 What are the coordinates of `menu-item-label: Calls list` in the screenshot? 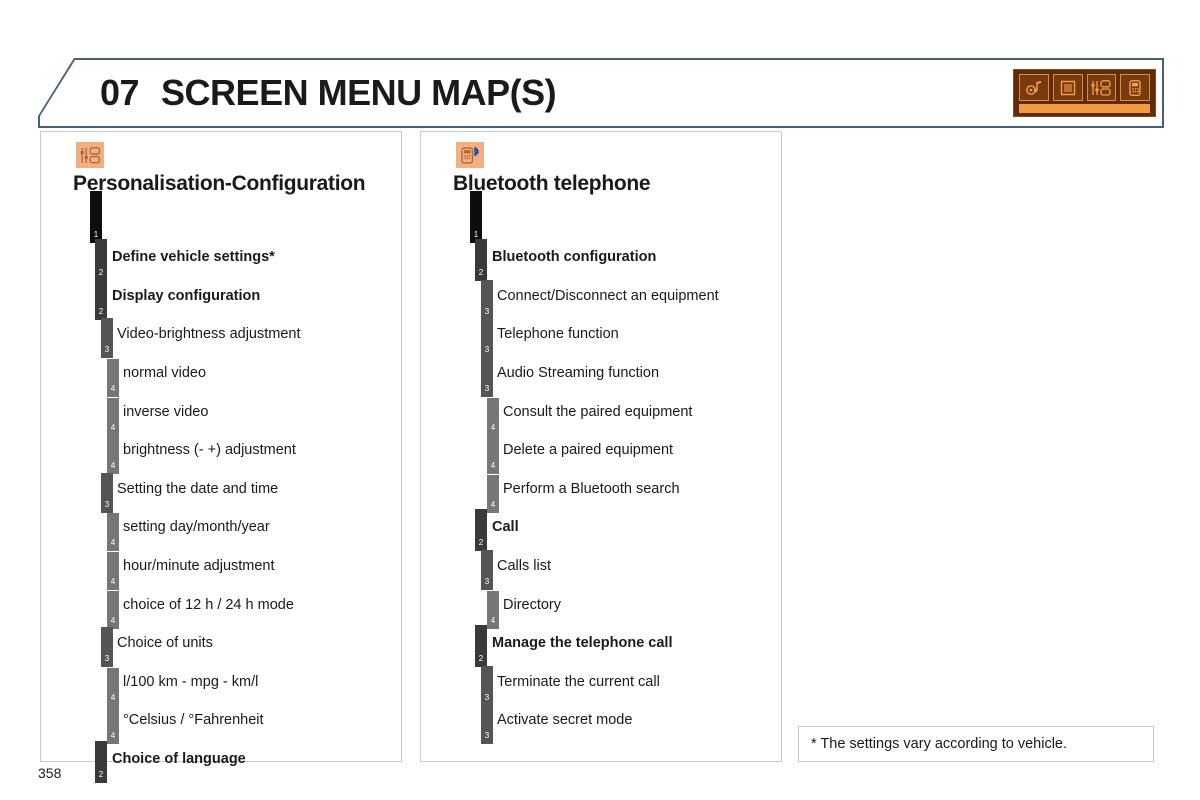 It's located at (524, 565).